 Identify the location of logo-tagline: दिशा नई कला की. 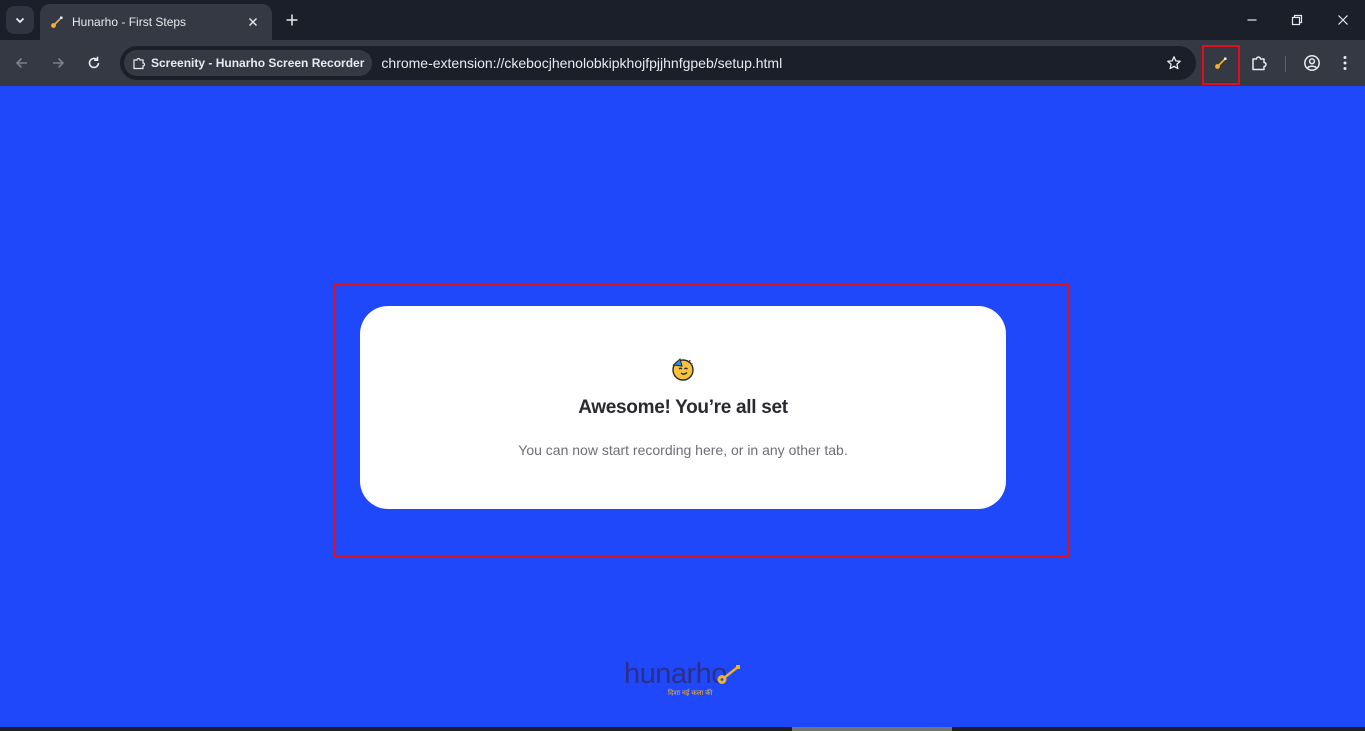
(690, 693).